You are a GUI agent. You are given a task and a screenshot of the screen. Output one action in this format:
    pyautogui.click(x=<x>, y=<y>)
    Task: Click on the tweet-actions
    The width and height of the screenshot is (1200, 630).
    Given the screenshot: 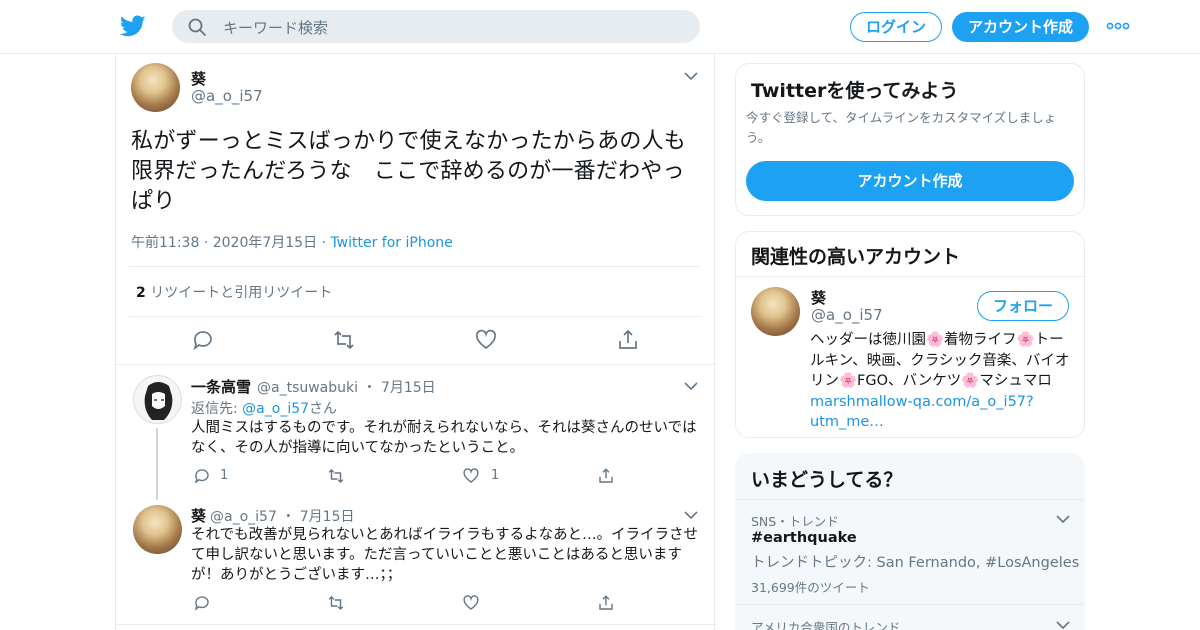 What is the action you would take?
    pyautogui.click(x=416, y=341)
    